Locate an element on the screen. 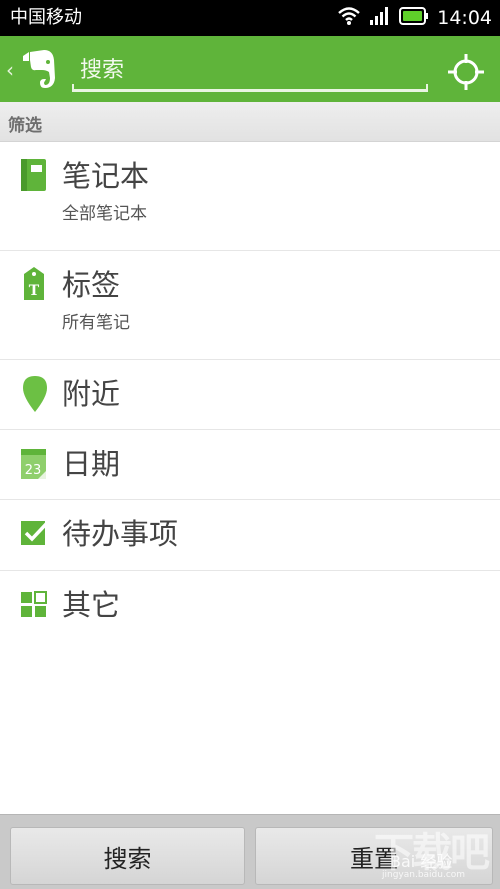  search-input is located at coordinates (250, 70).